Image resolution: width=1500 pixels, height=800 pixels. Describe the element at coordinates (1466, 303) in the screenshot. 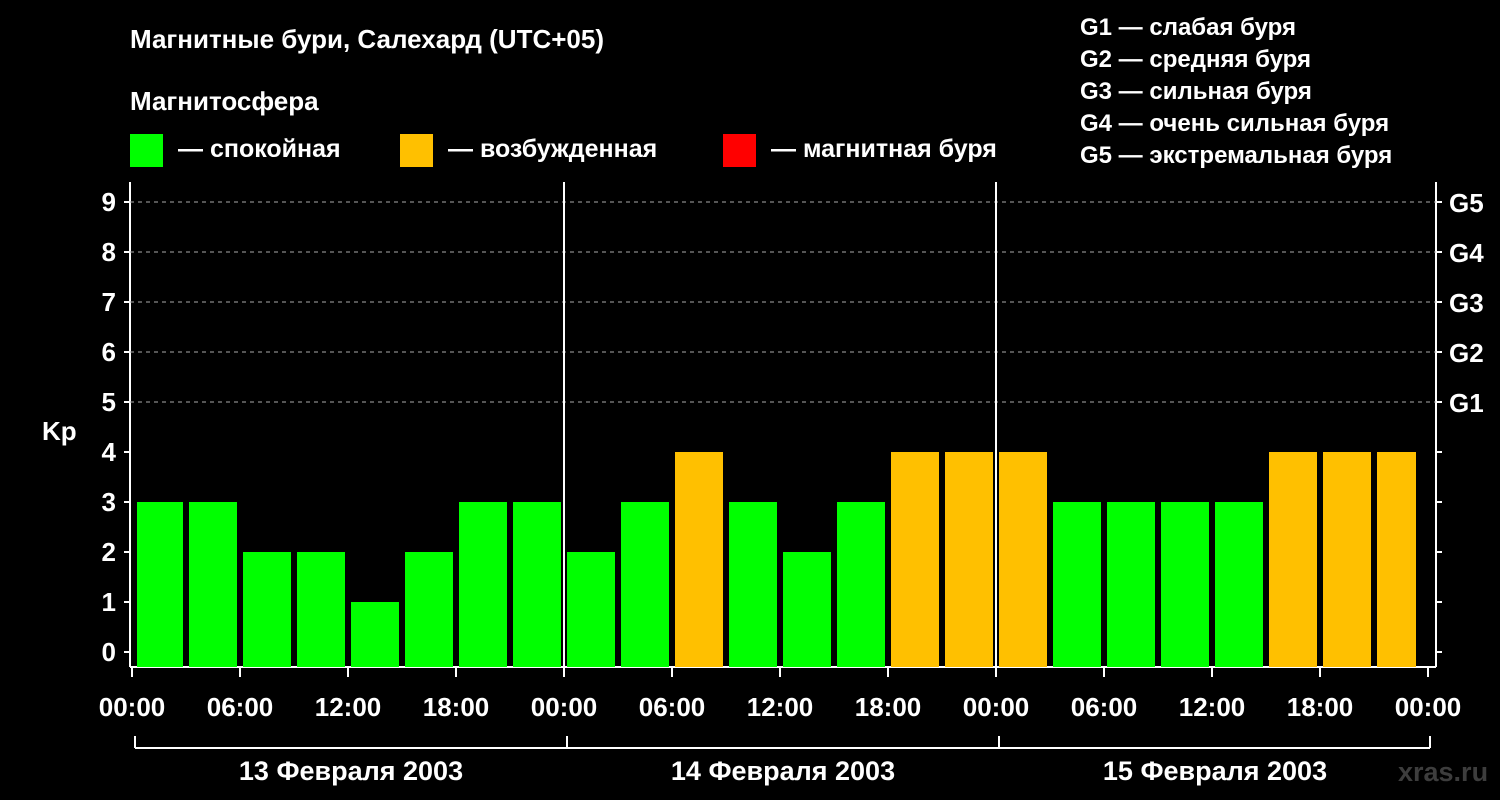

I see `storm-level-label: G3` at that location.